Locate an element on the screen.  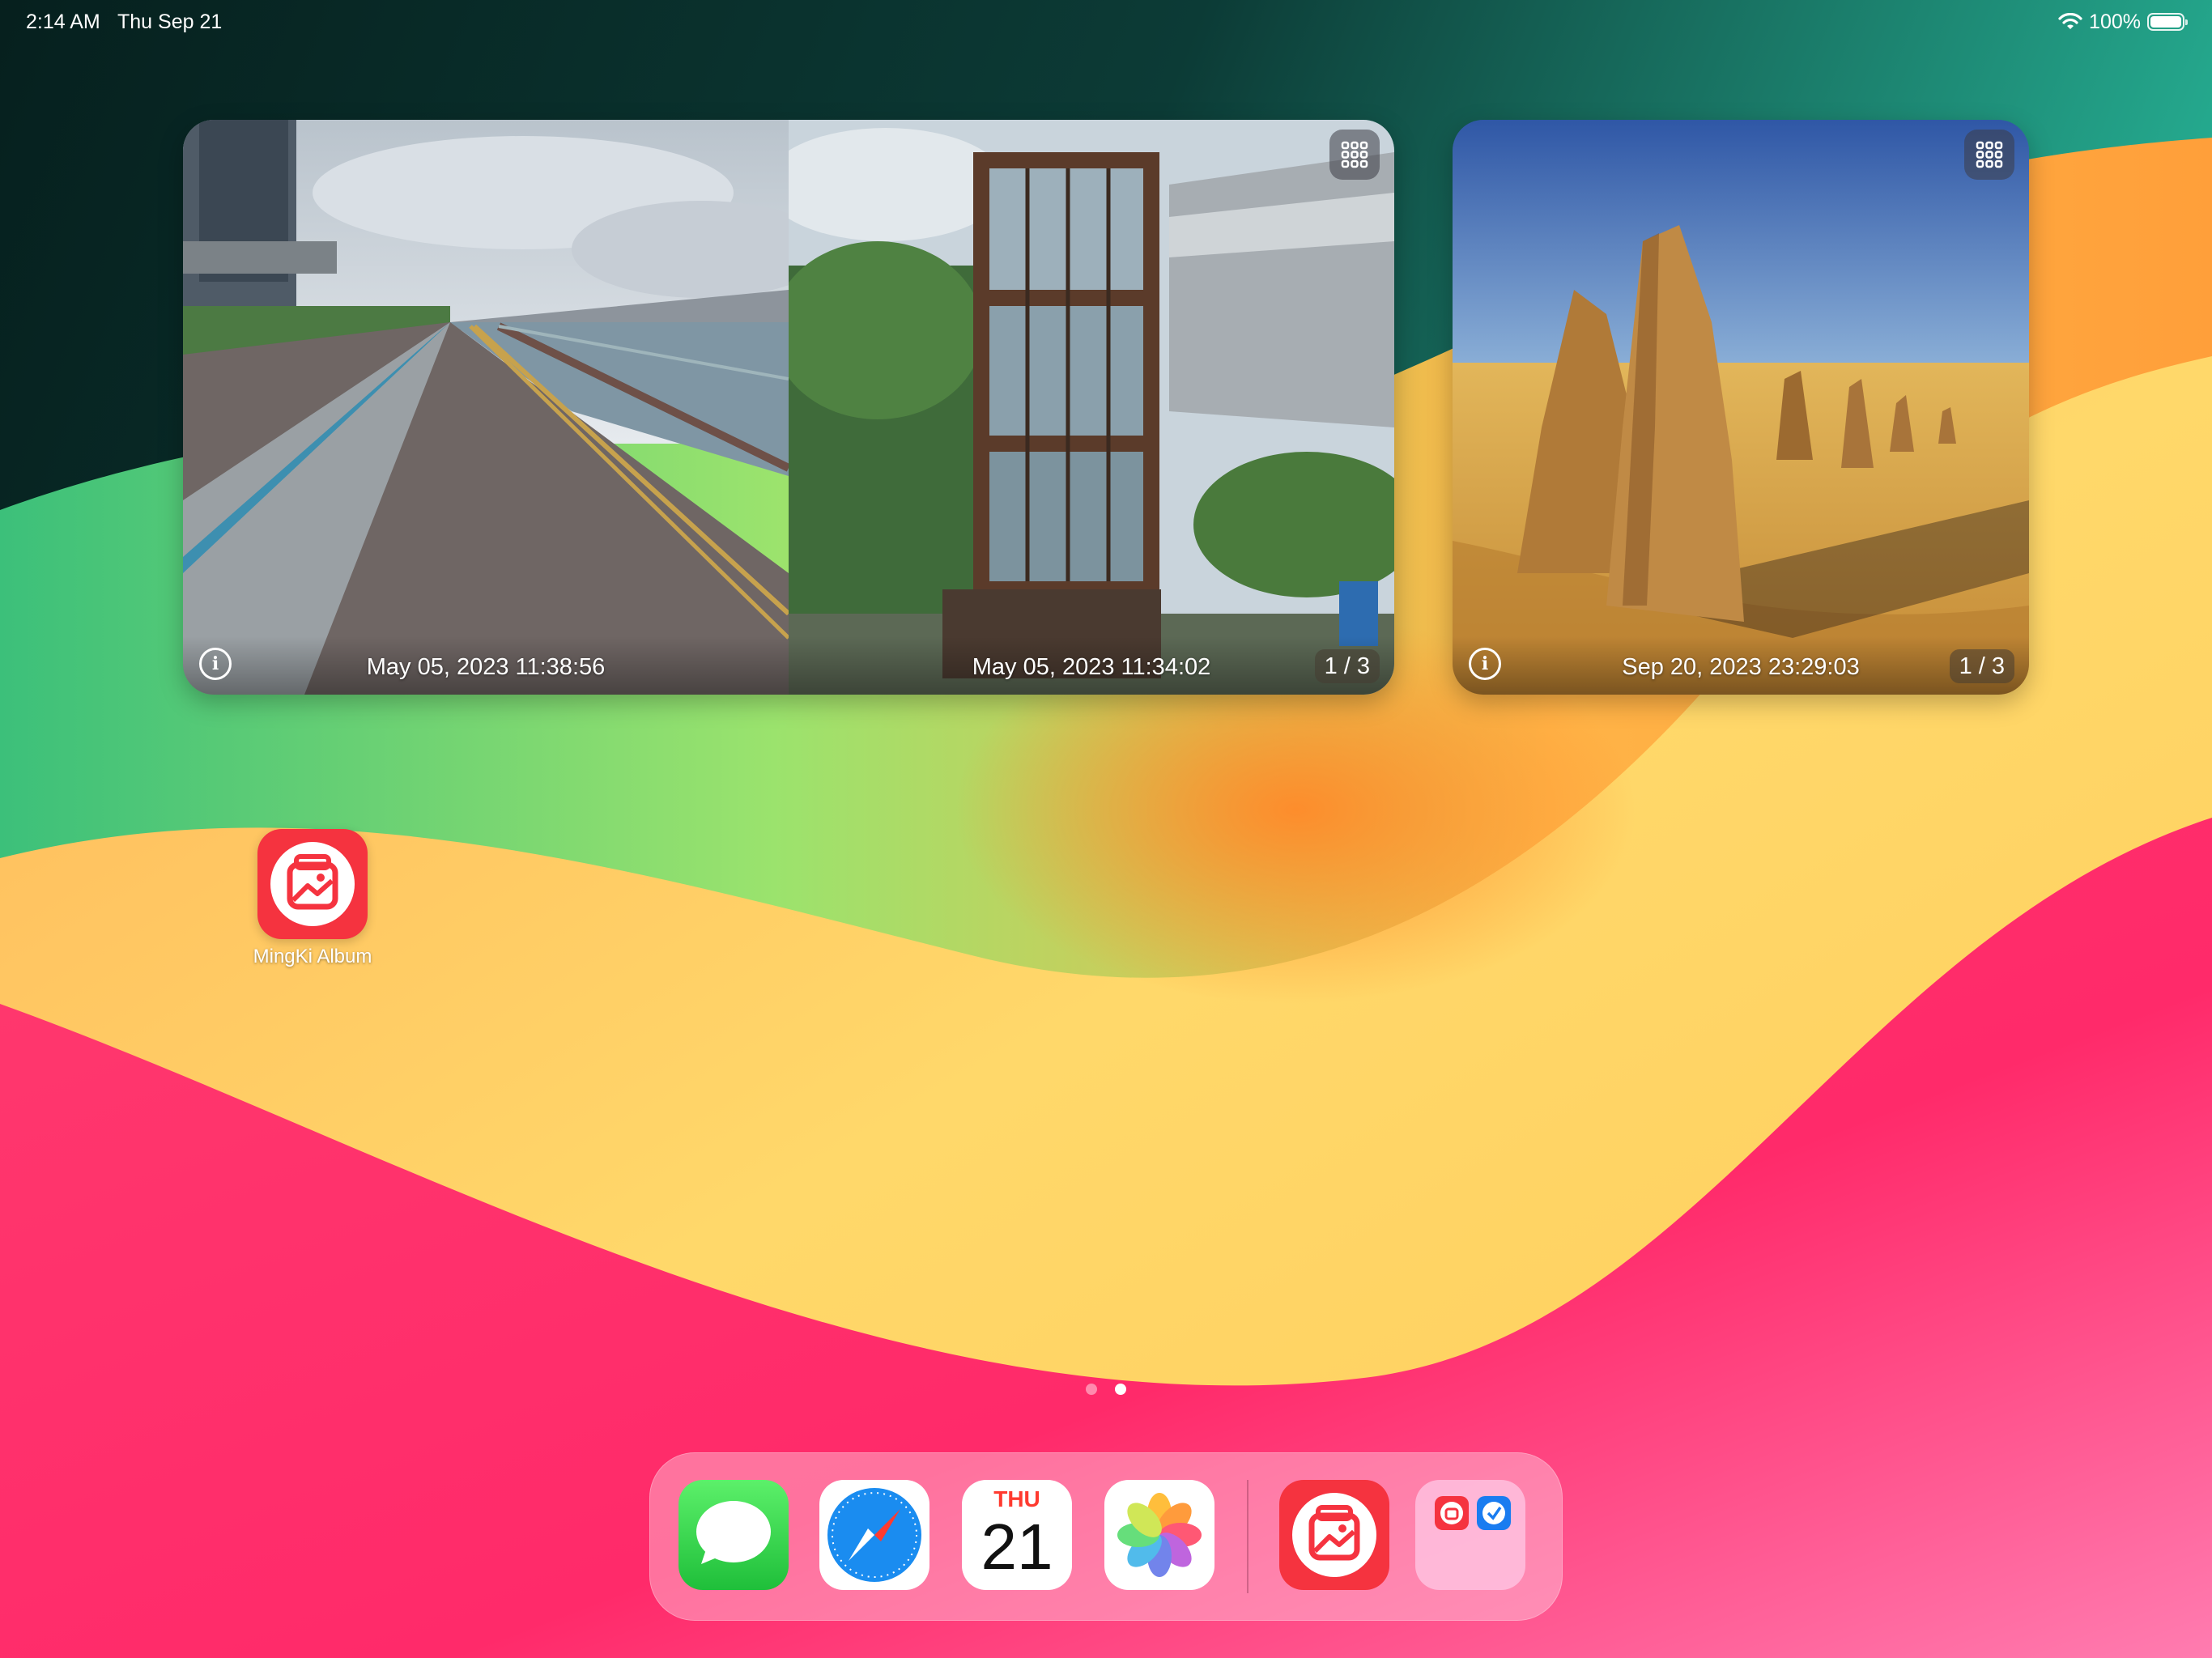
widget-photo-tower: May 05, 2023 11:34:02 1 / 3 is located at coordinates (1092, 407).